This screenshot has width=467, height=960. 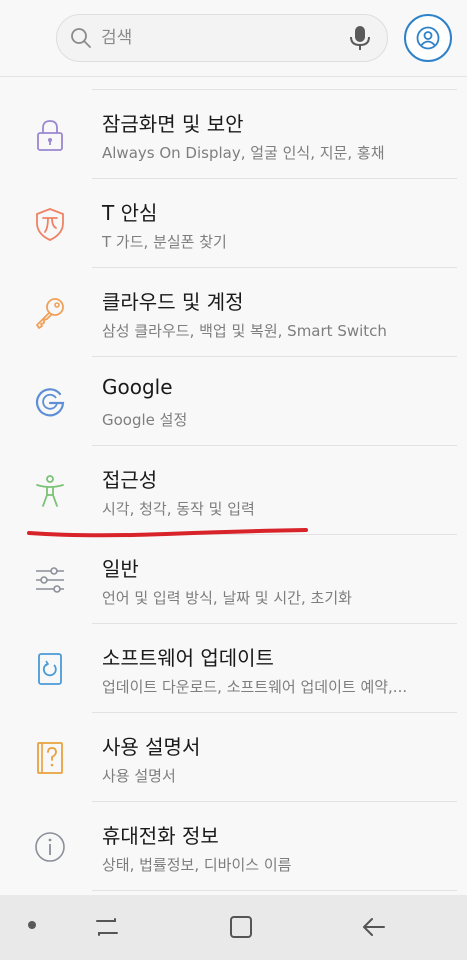 What do you see at coordinates (173, 124) in the screenshot?
I see `item-title: 잠금화면 및 보안` at bounding box center [173, 124].